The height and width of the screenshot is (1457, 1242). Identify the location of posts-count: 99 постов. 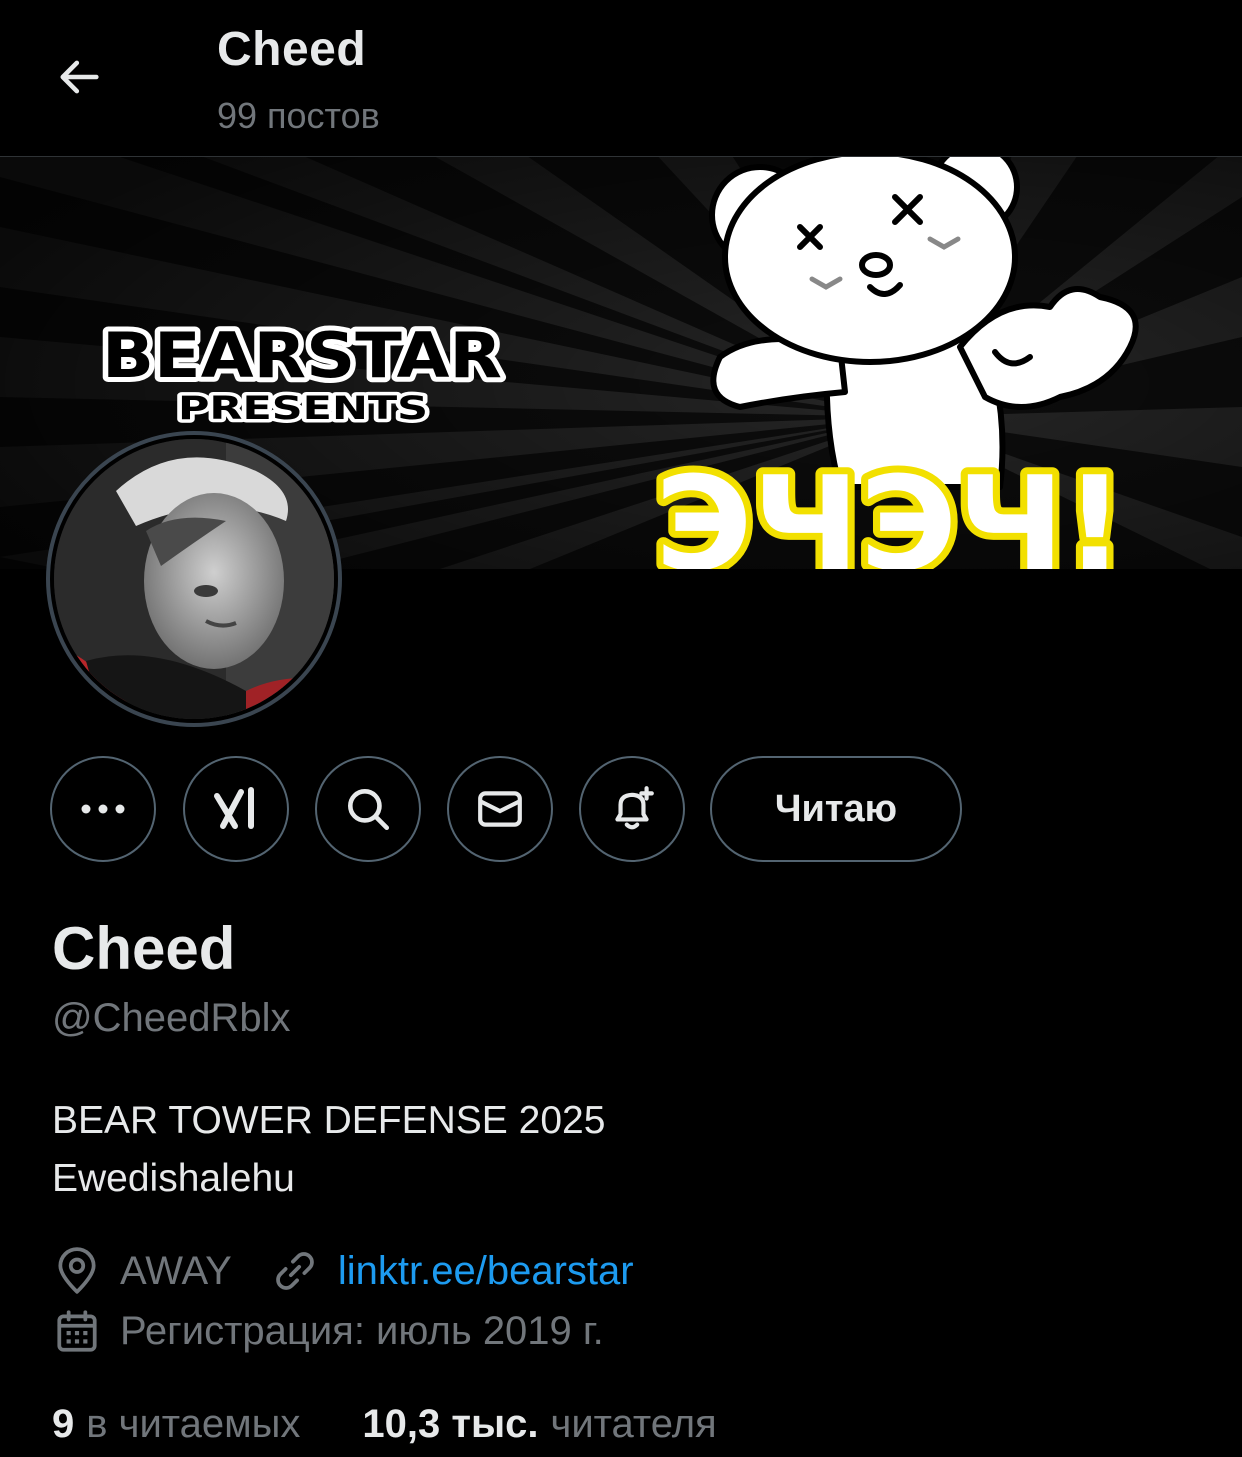
(298, 115).